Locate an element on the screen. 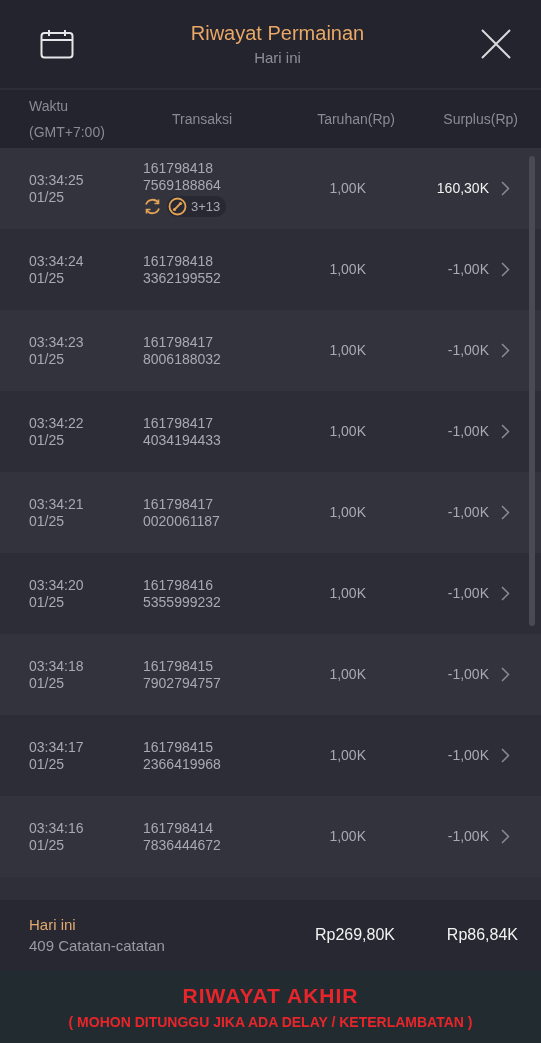 The width and height of the screenshot is (541, 1043). column-header: Transaksi is located at coordinates (203, 119).